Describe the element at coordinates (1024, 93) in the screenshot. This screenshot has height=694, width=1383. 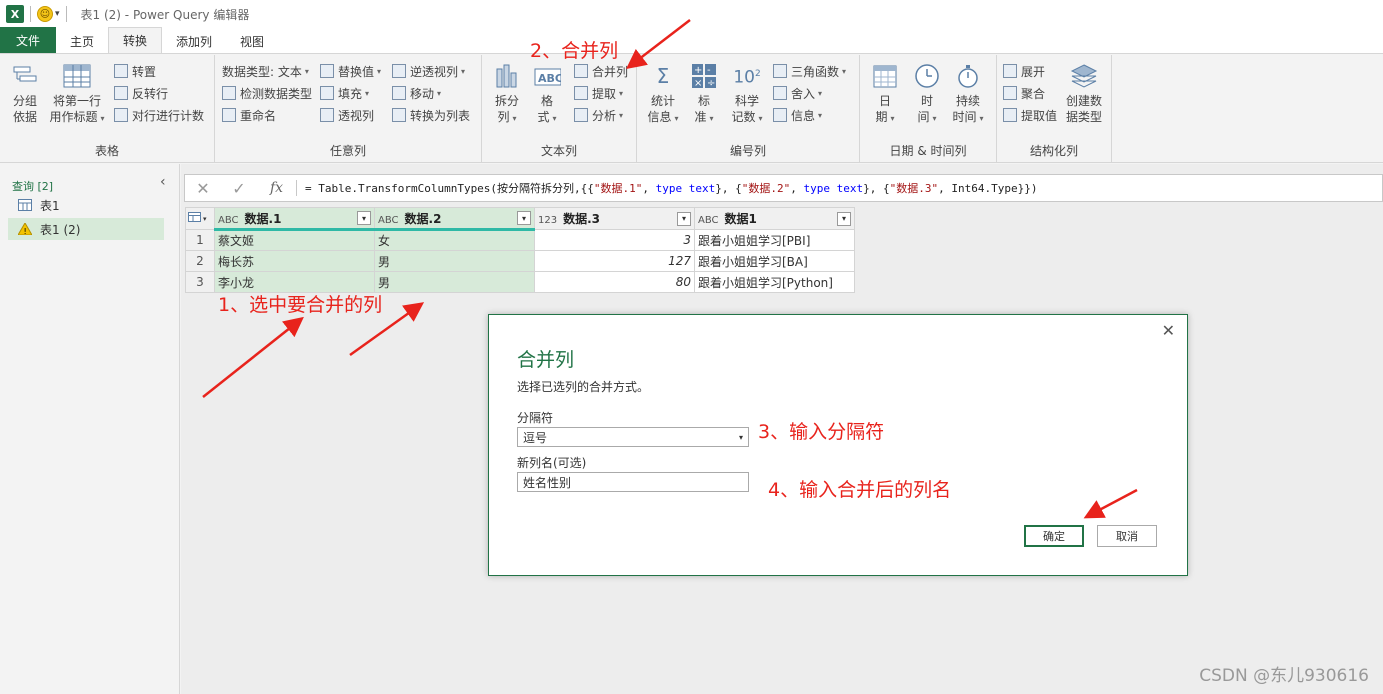
I see `aggregate-button: 聚合` at that location.